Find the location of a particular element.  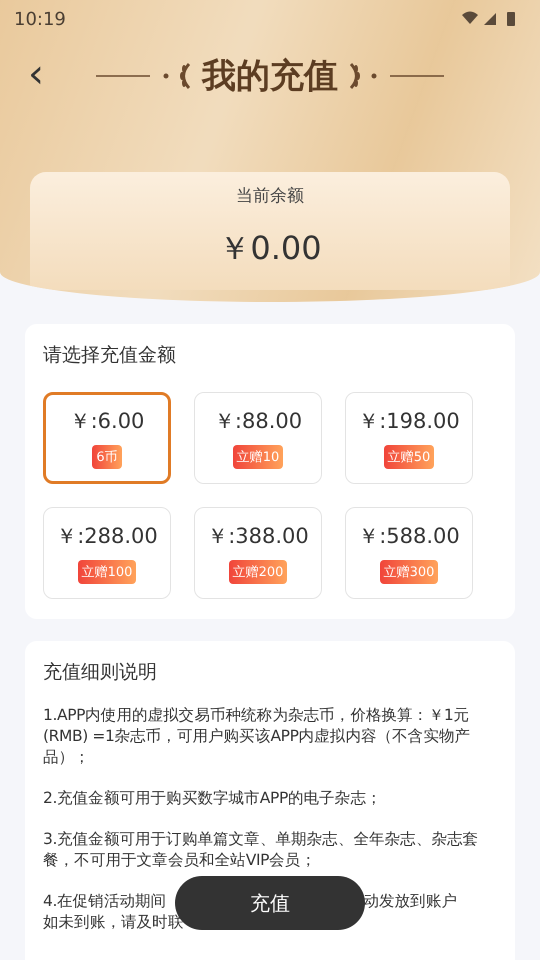

rule-text: 2.充值金额可用于购买数字城市APP的电子杂志； is located at coordinates (212, 798).